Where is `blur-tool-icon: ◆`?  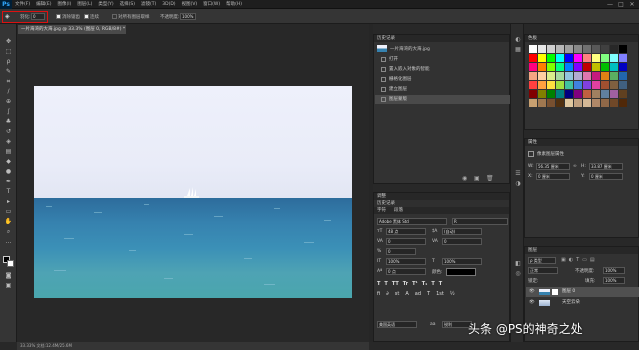
blur-tool-icon: ◆ is located at coordinates (8, 162).